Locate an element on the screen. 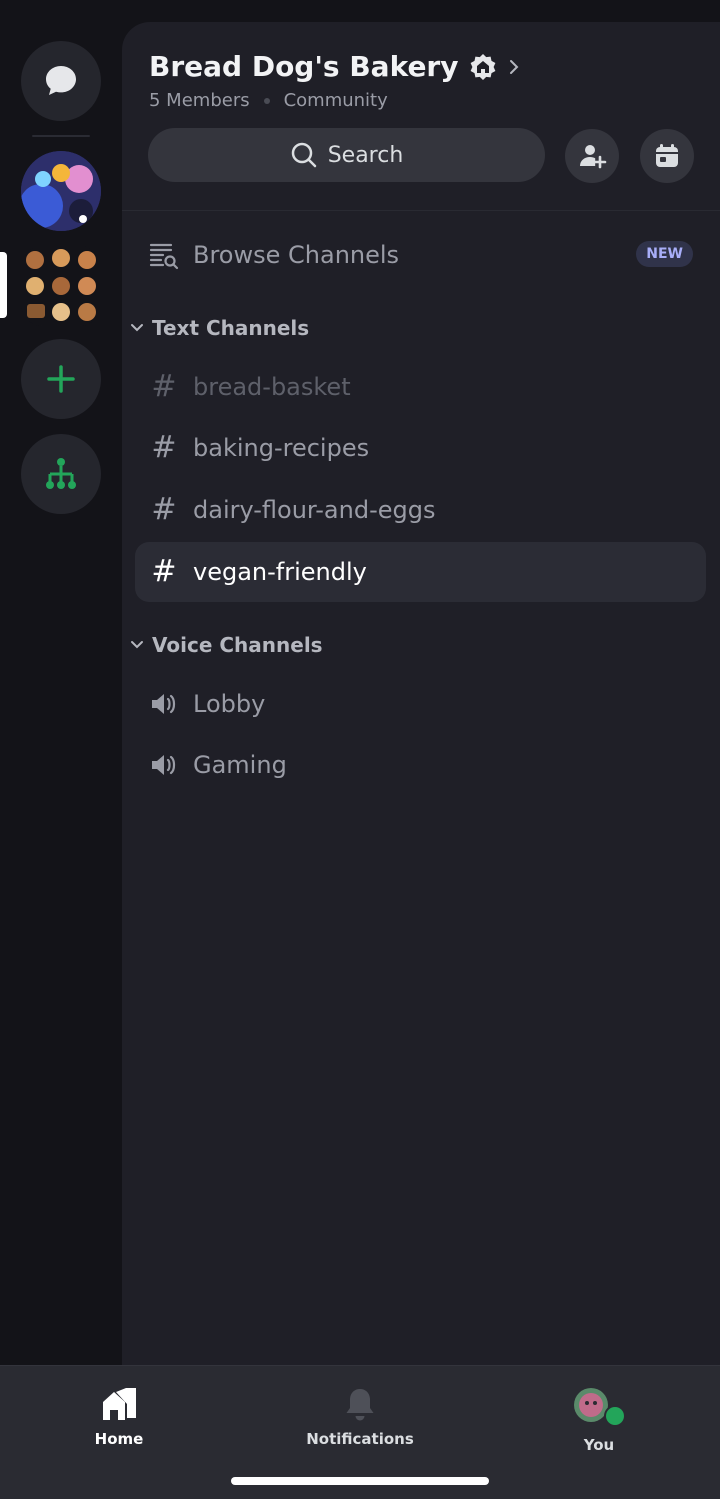 The width and height of the screenshot is (720, 1499). text-channels-category: Text Channels is located at coordinates (219, 328).